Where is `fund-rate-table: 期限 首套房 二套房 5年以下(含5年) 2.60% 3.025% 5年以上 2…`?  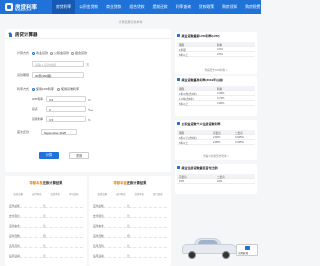
fund-rate-table: 期限 首套房 二套房 5年以下(含5年) 2.60% 3.025% 5年以上 2… is located at coordinates (216, 137).